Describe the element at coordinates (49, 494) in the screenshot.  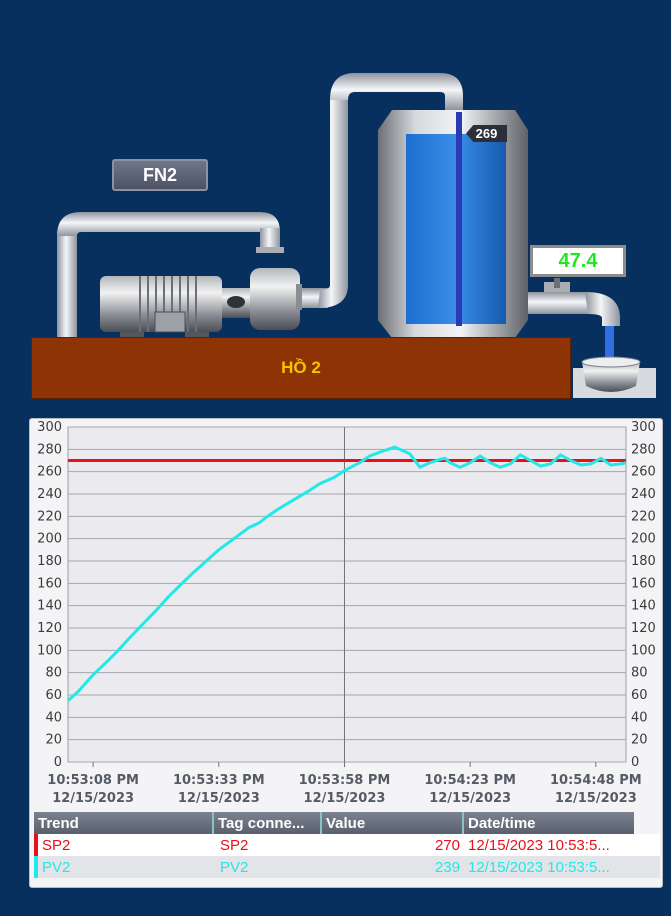
I see `y-tick-label-left: 240` at that location.